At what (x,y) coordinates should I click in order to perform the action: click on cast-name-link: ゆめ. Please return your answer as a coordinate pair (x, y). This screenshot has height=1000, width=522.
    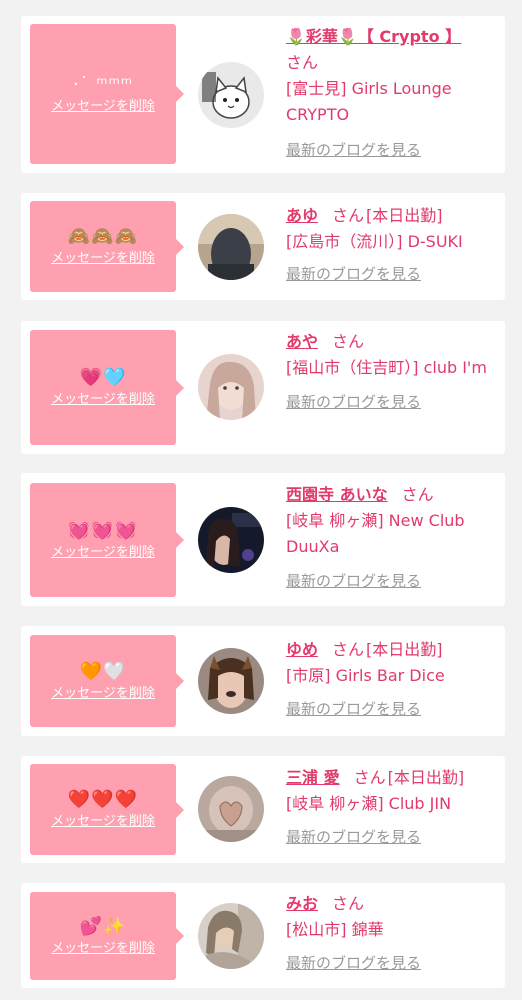
    Looking at the image, I should click on (302, 649).